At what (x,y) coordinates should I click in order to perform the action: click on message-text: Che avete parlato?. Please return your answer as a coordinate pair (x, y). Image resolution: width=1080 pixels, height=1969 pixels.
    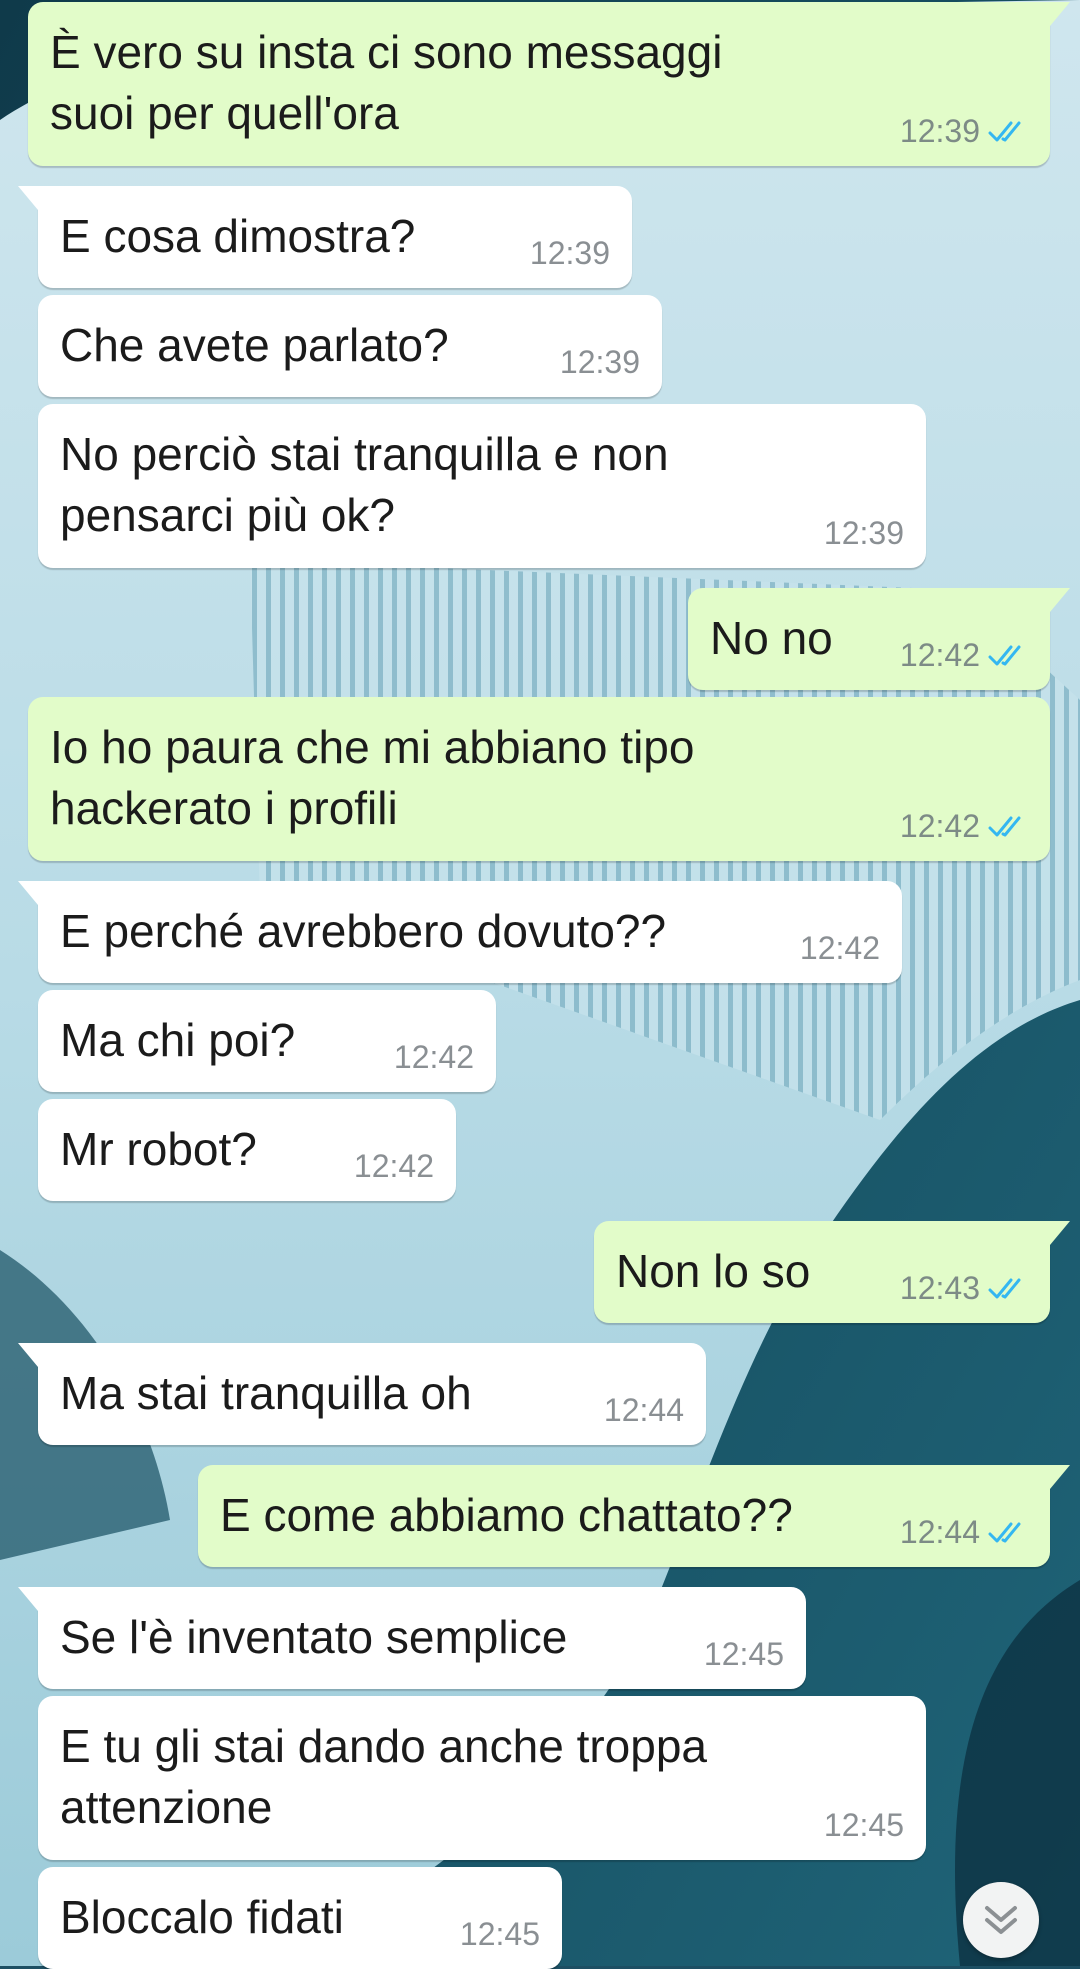
    Looking at the image, I should click on (254, 345).